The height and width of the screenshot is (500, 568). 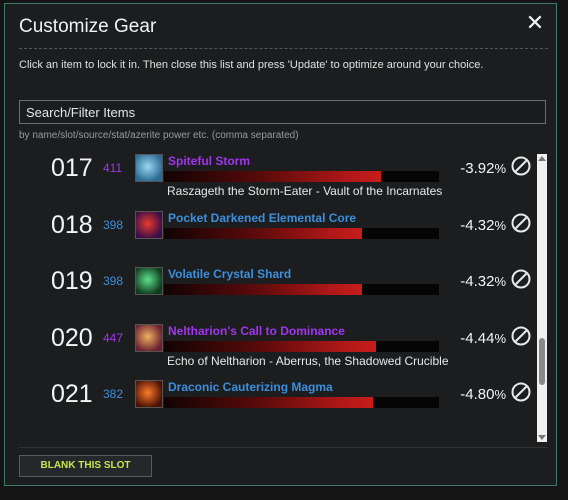 What do you see at coordinates (149, 281) in the screenshot?
I see `crystal-shard-icon` at bounding box center [149, 281].